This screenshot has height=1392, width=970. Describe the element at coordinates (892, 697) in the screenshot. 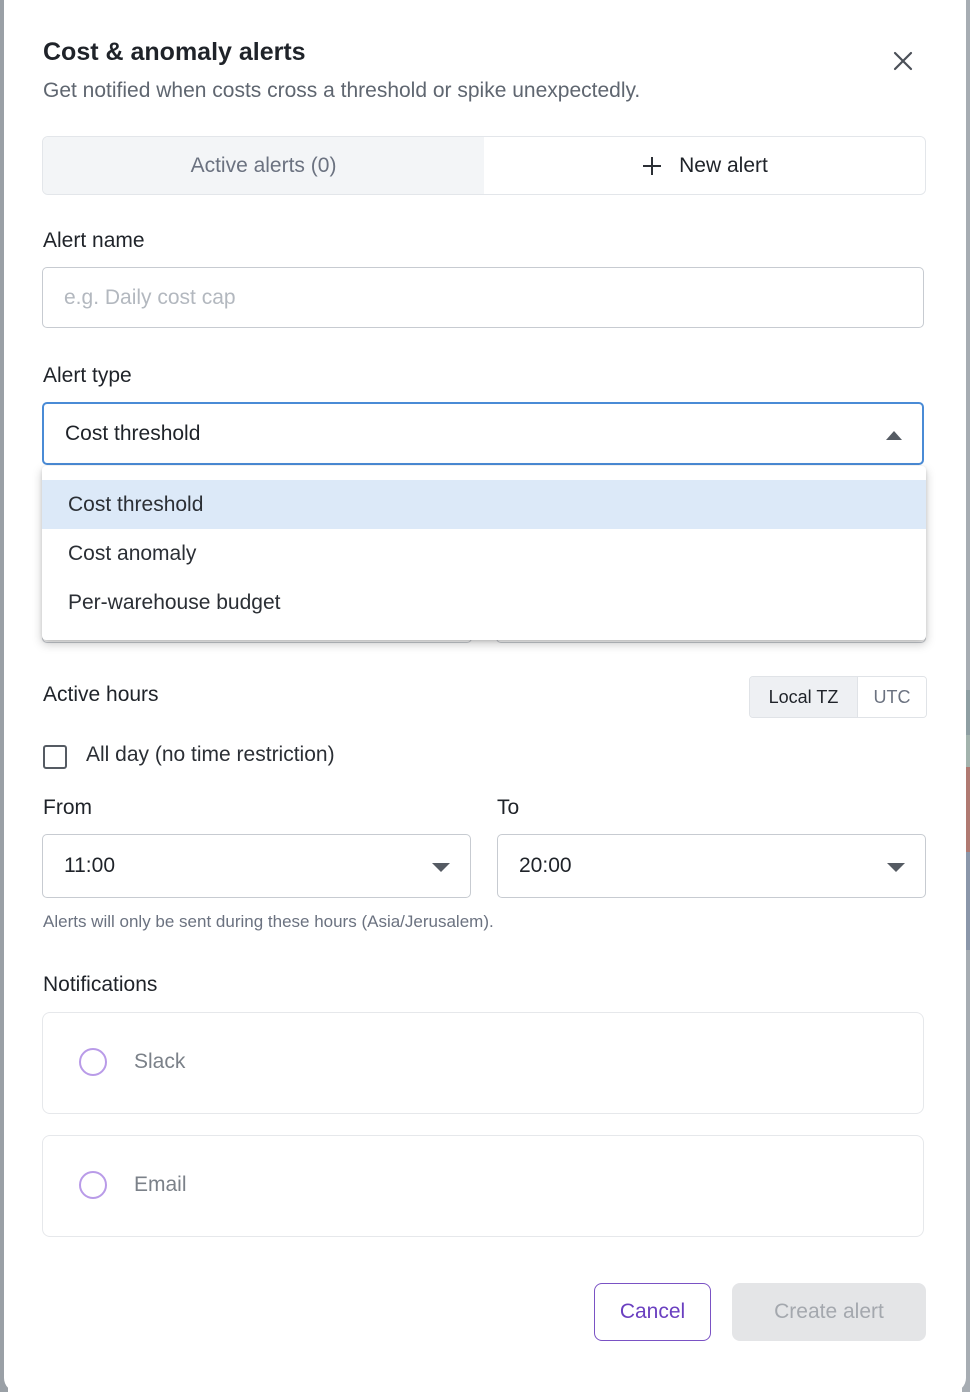

I see `tz-utc-button: UTC` at that location.